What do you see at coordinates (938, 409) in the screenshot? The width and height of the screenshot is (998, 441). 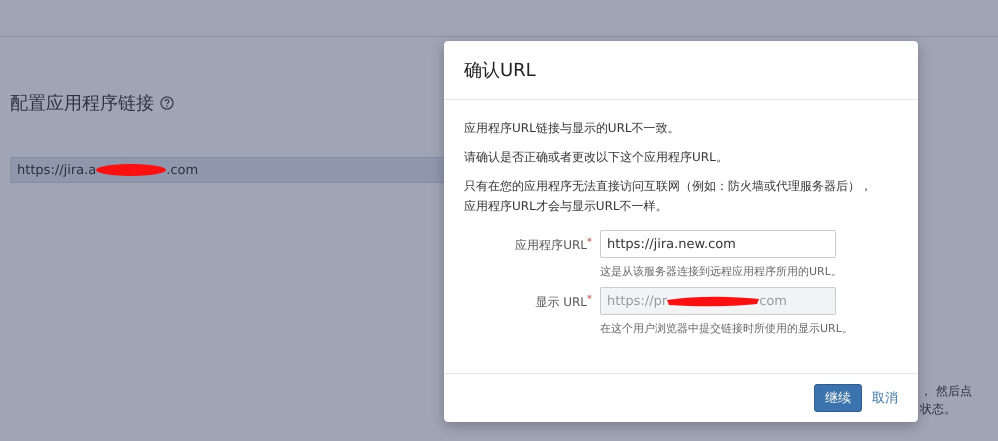 I see `background-text: 状态。` at bounding box center [938, 409].